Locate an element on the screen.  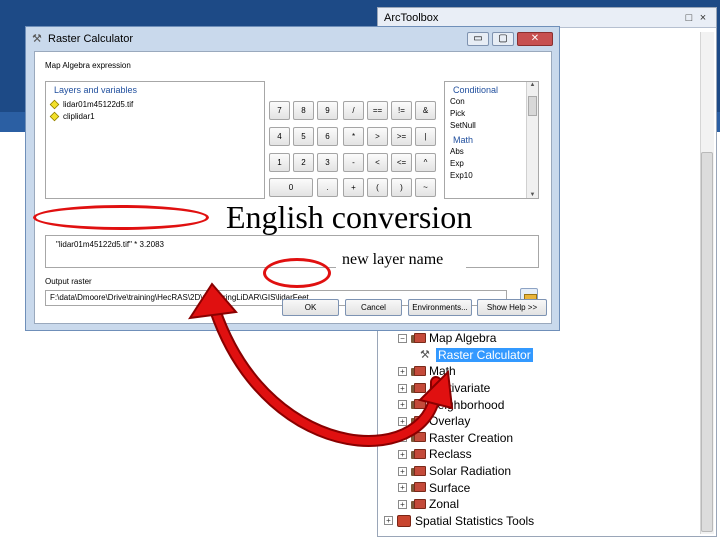
keypad-button: / is located at coordinates (353, 110).